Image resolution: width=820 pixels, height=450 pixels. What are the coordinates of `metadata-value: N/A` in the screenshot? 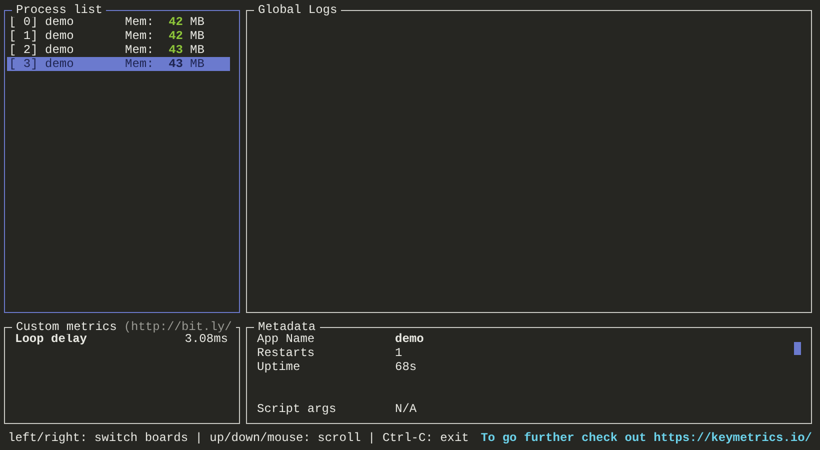 It's located at (406, 409).